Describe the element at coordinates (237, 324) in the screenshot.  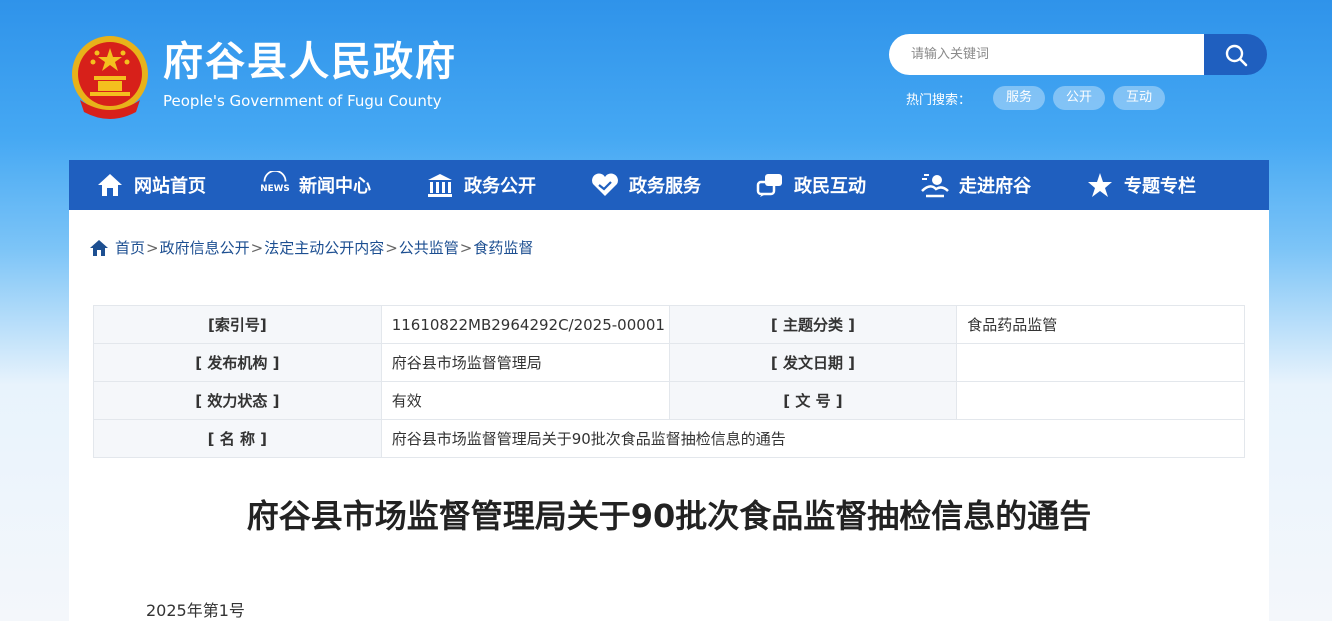
I see `meta-key: [索引号]` at that location.